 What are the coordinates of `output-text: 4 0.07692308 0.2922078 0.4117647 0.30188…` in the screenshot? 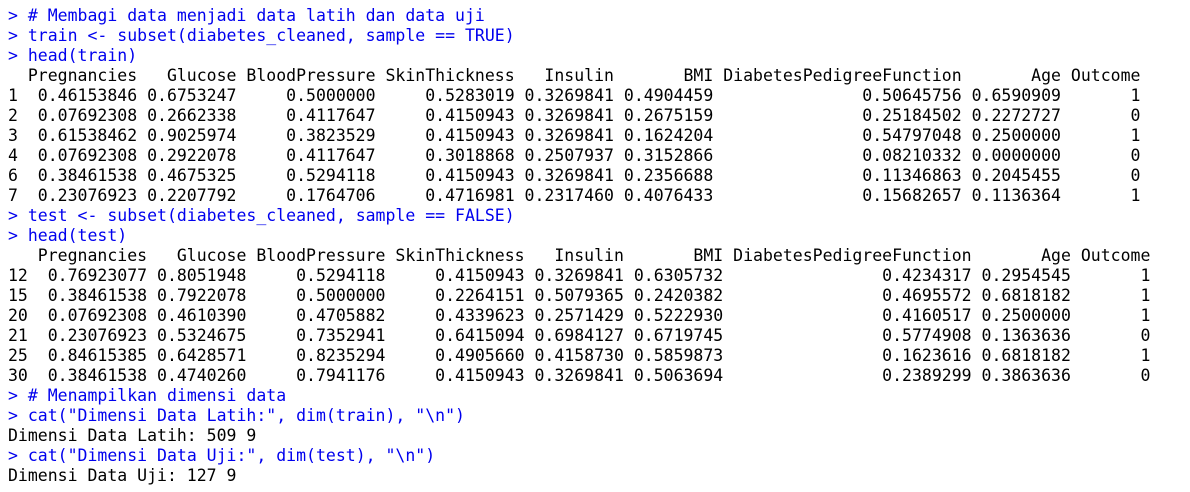 It's located at (574, 155).